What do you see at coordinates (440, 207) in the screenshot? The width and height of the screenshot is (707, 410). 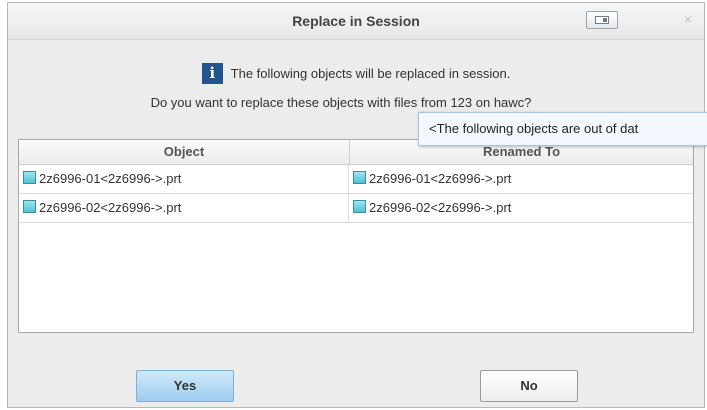 I see `renamed-name: 2z6996-02<2z6996->.prt` at bounding box center [440, 207].